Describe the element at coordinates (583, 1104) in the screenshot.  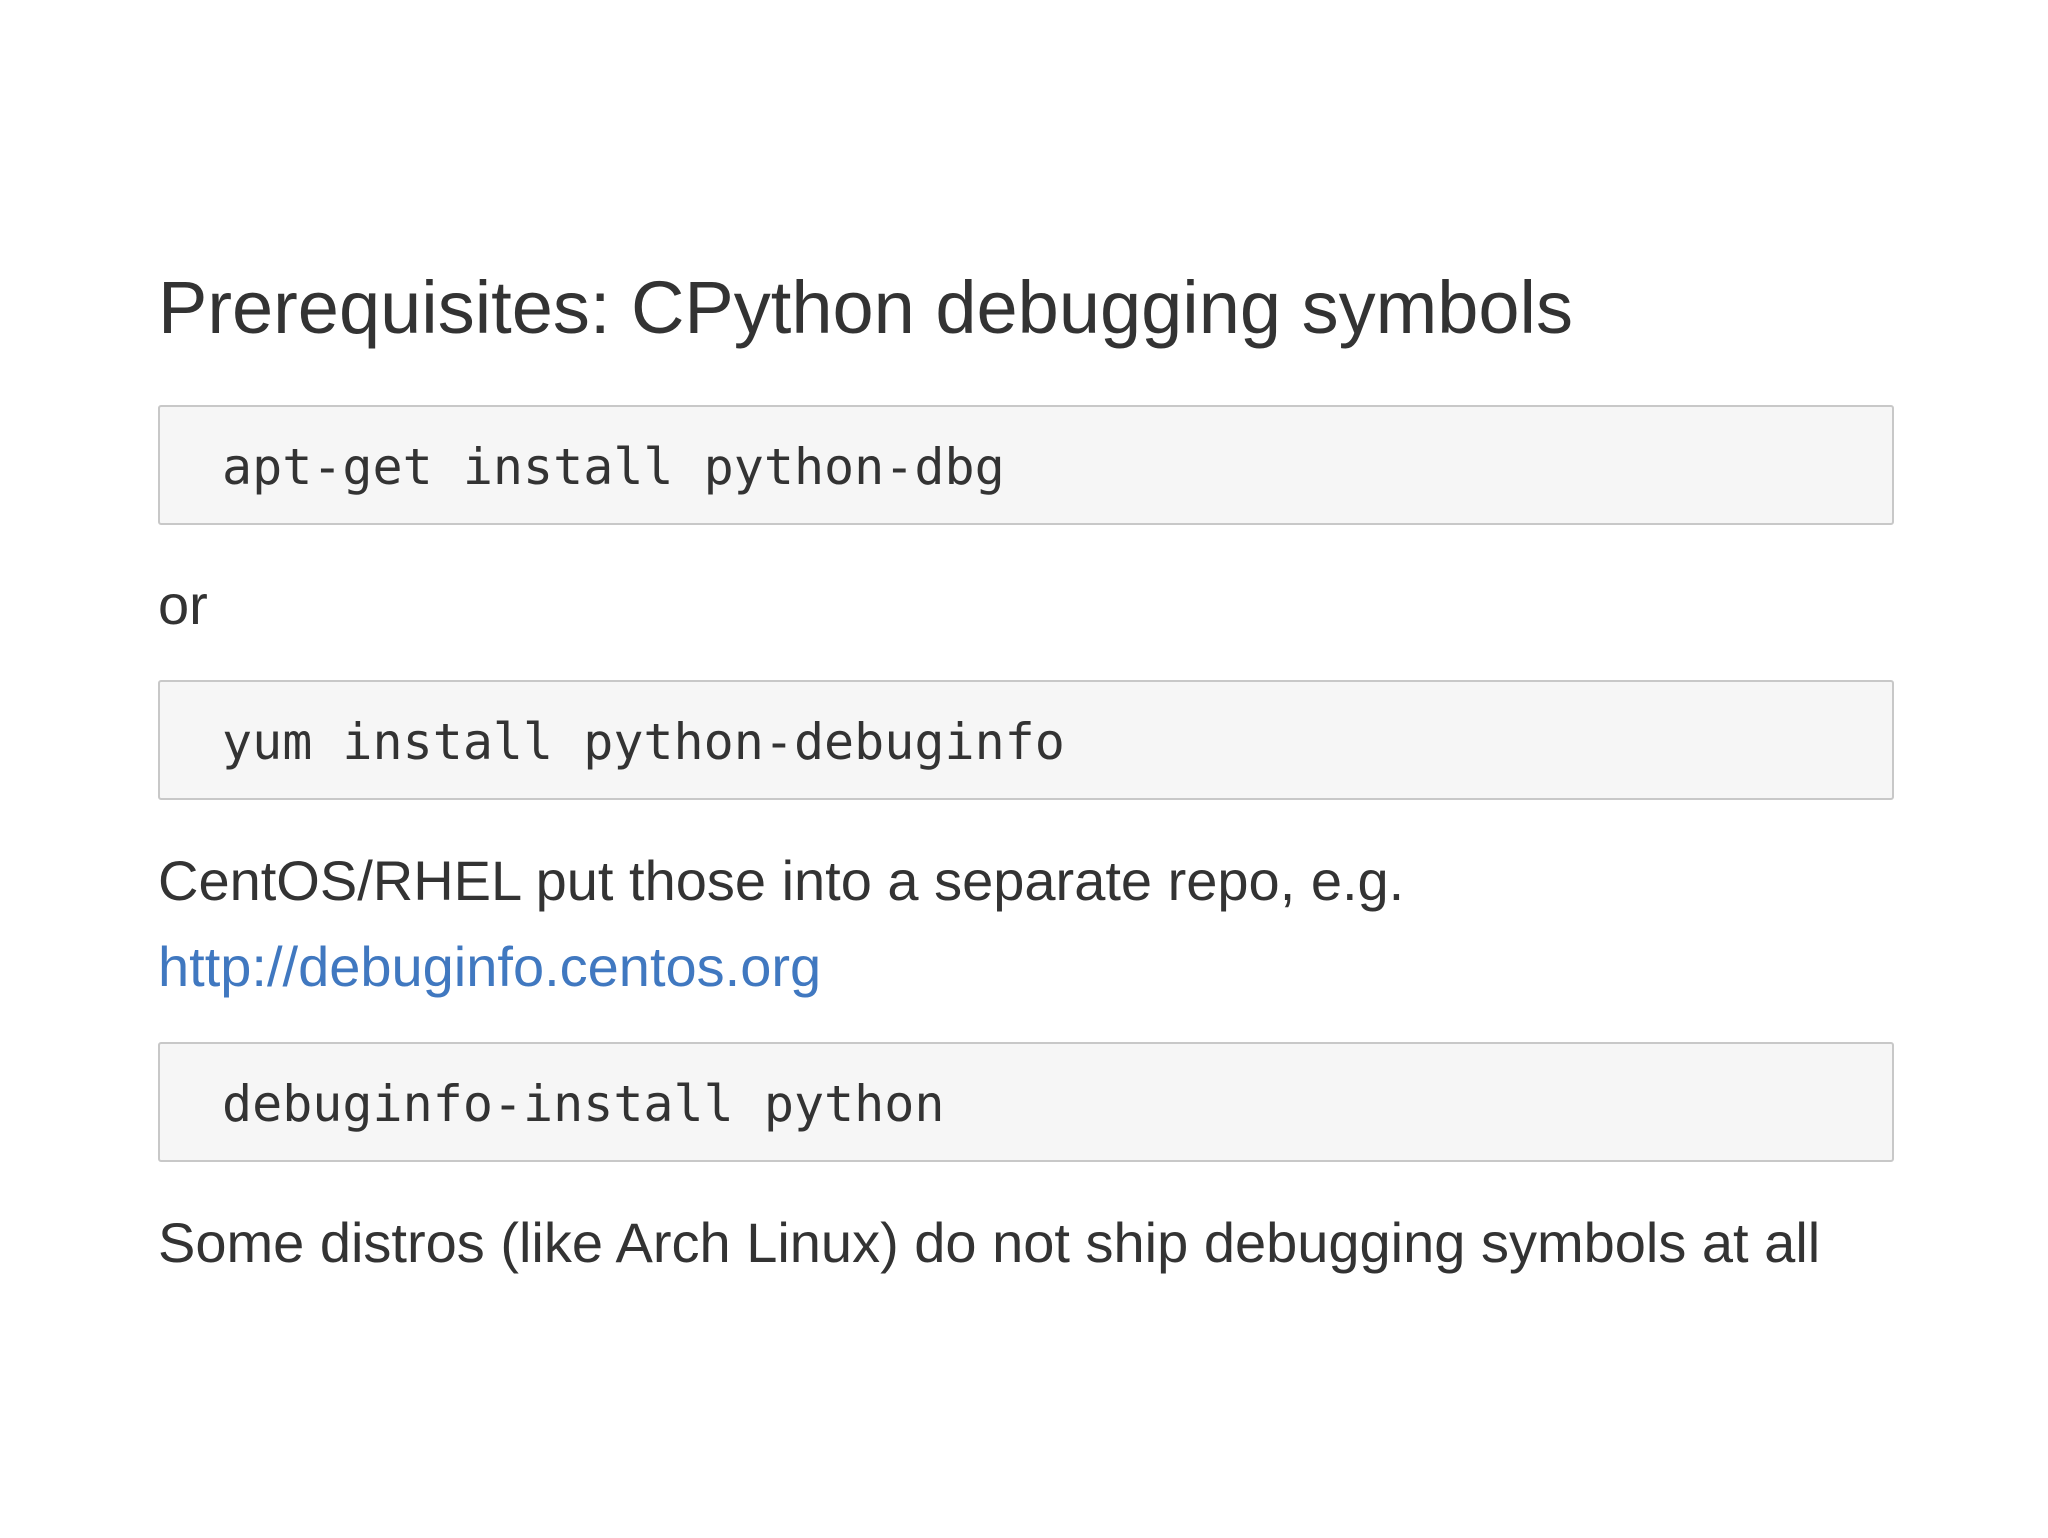
I see `code-debuginfo-command: debuginfo-install python` at that location.